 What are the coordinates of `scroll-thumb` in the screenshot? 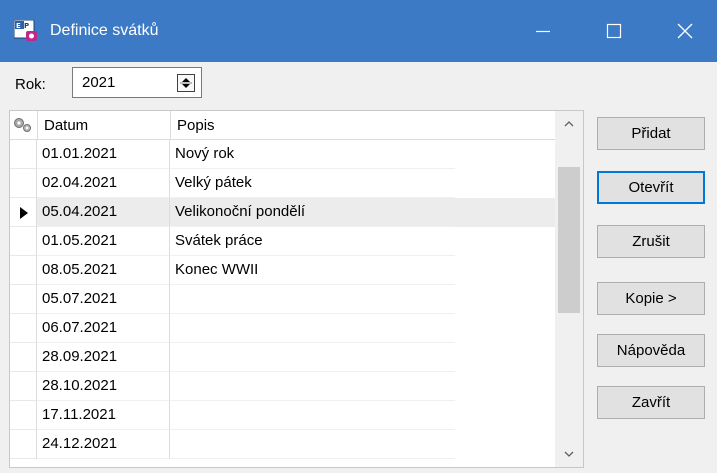 It's located at (569, 240).